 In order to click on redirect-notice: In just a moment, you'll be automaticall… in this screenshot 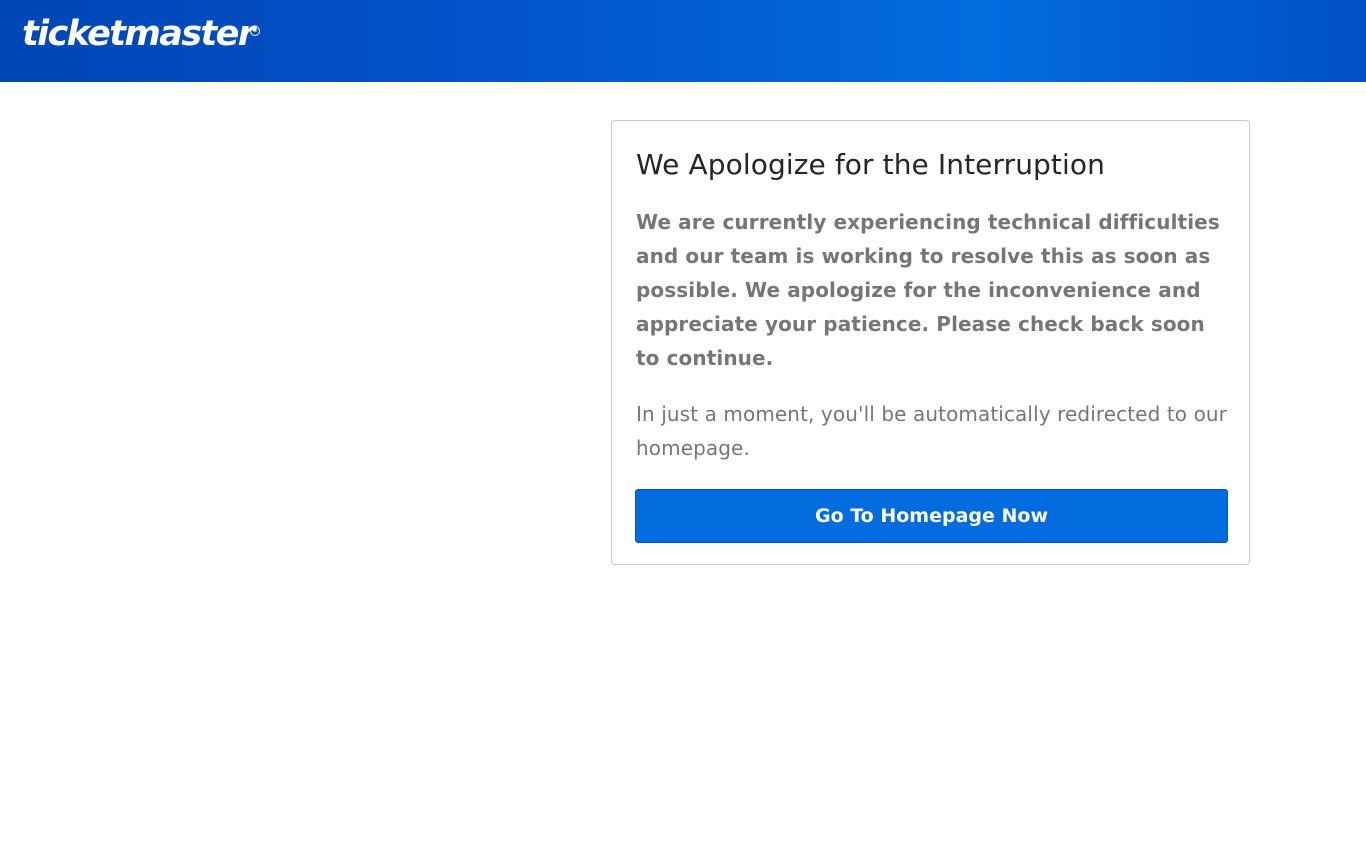, I will do `click(932, 431)`.